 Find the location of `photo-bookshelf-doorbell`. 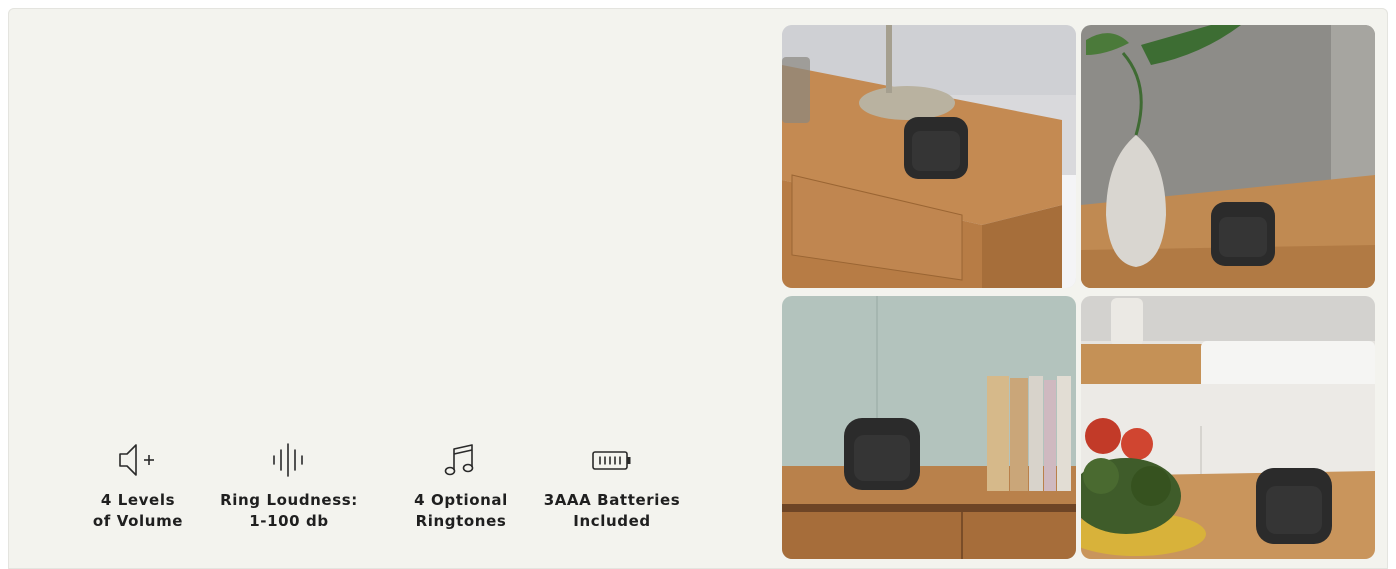

photo-bookshelf-doorbell is located at coordinates (929, 427).